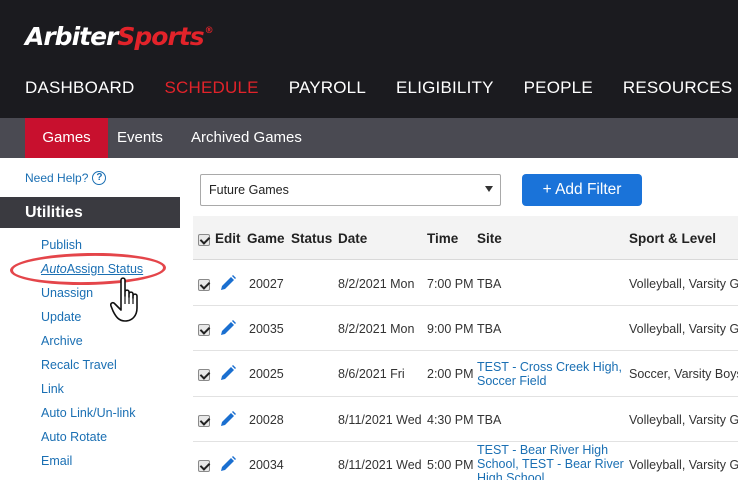 The width and height of the screenshot is (738, 480). Describe the element at coordinates (228, 238) in the screenshot. I see `header-edit: Edit` at that location.